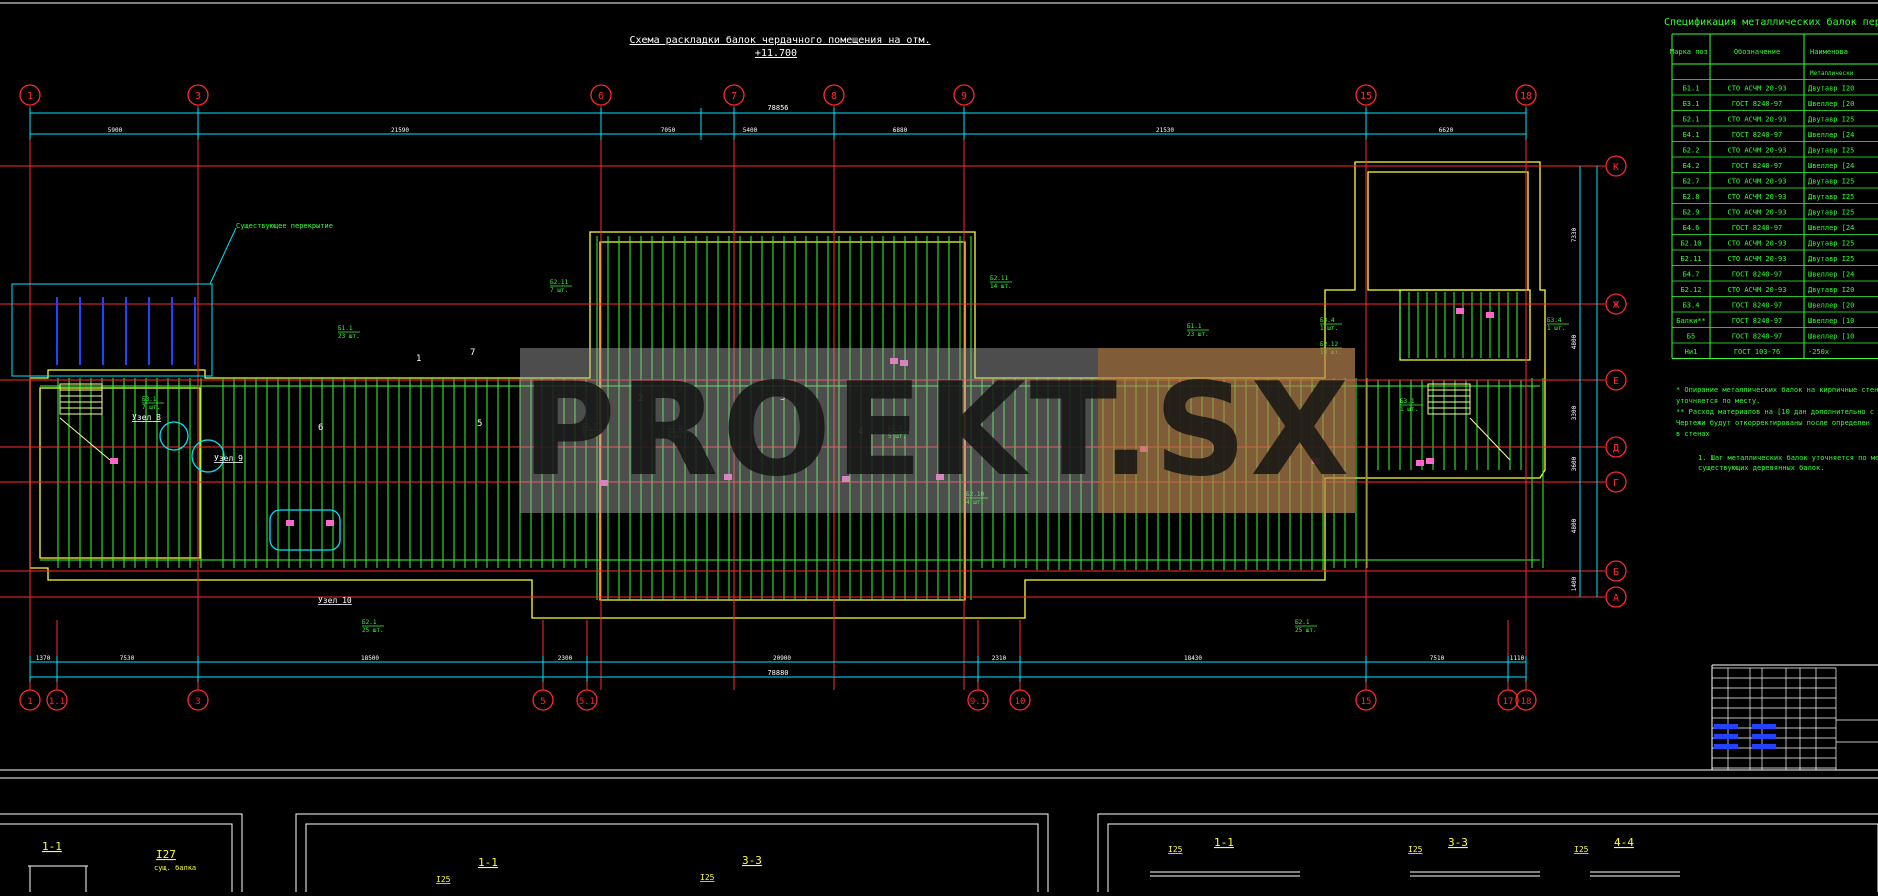 The image size is (1878, 896). I want to click on dim-overall-top: 78856, so click(777, 108).